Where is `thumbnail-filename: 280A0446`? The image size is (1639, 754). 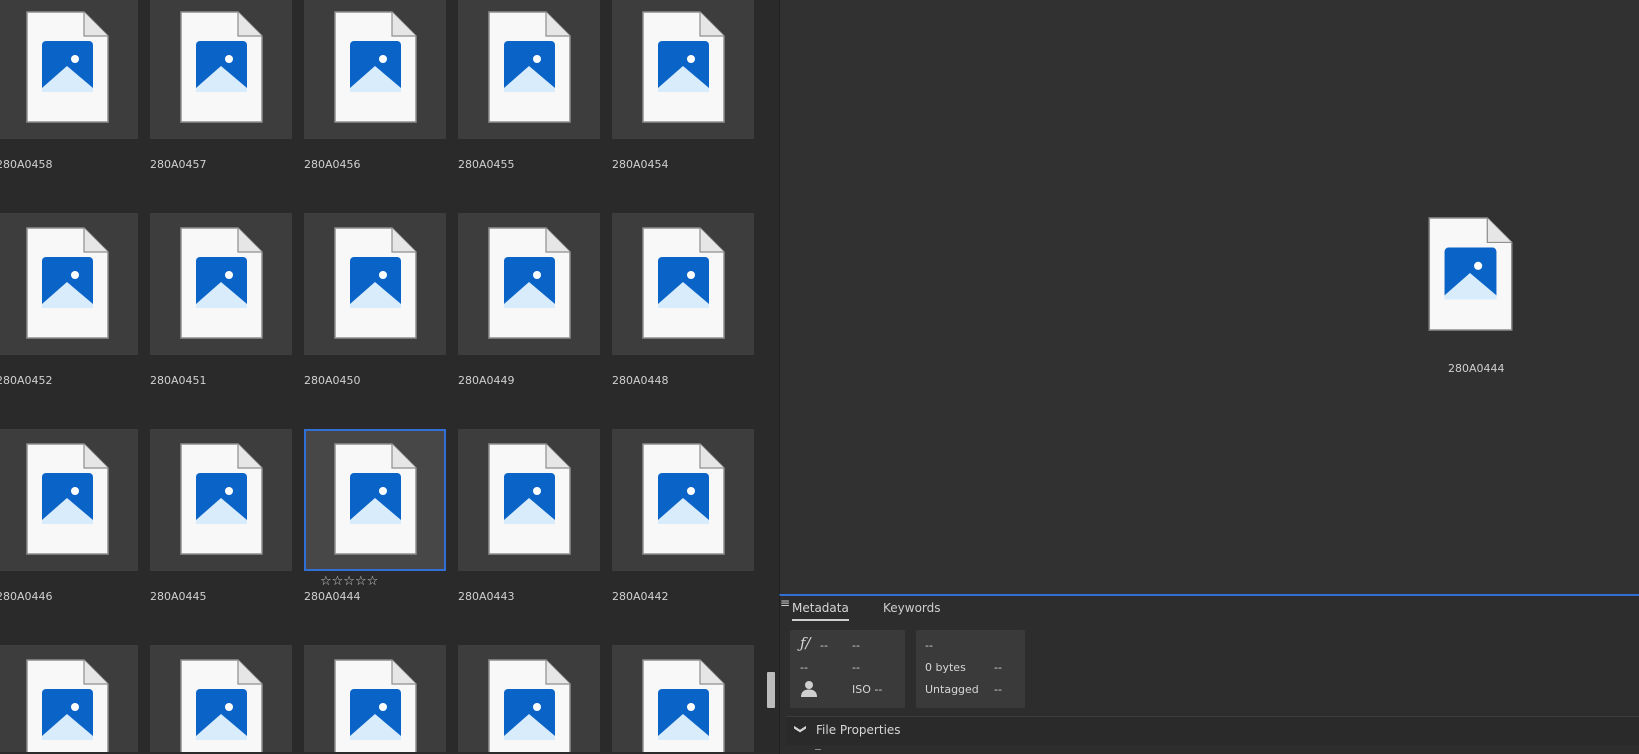 thumbnail-filename: 280A0446 is located at coordinates (26, 596).